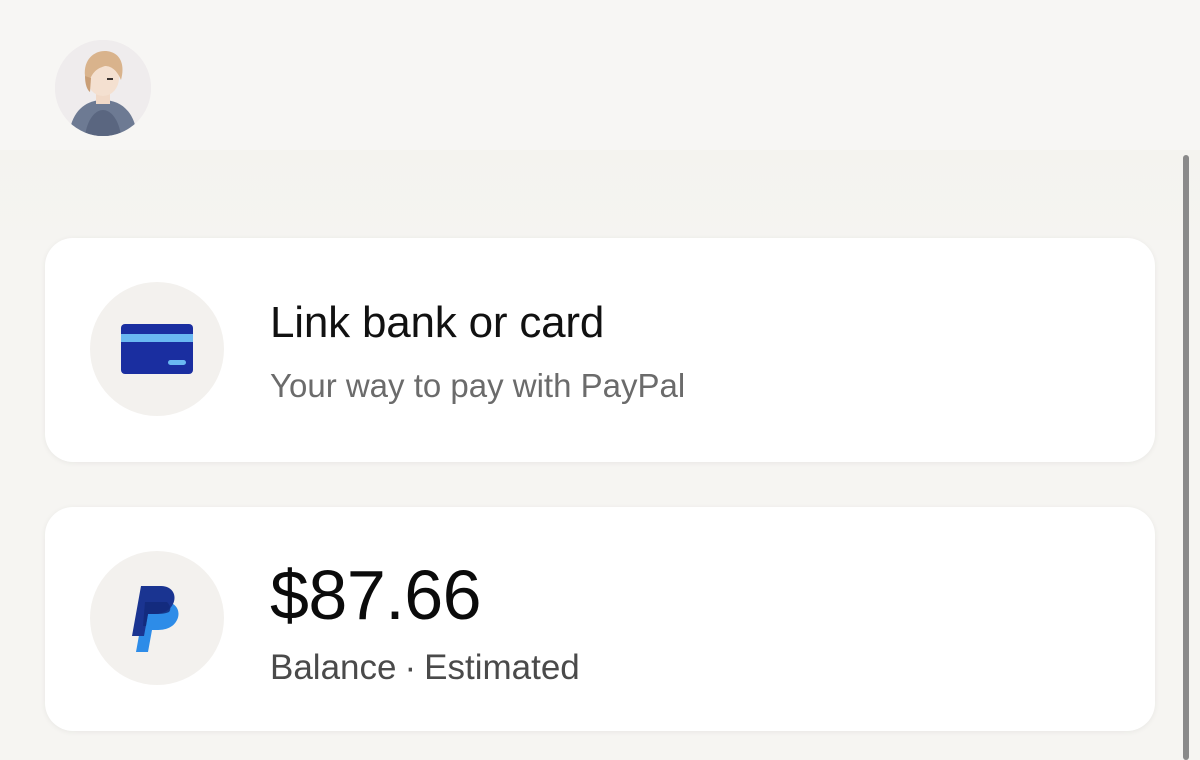  I want to click on balance-amount: $87.66, so click(376, 595).